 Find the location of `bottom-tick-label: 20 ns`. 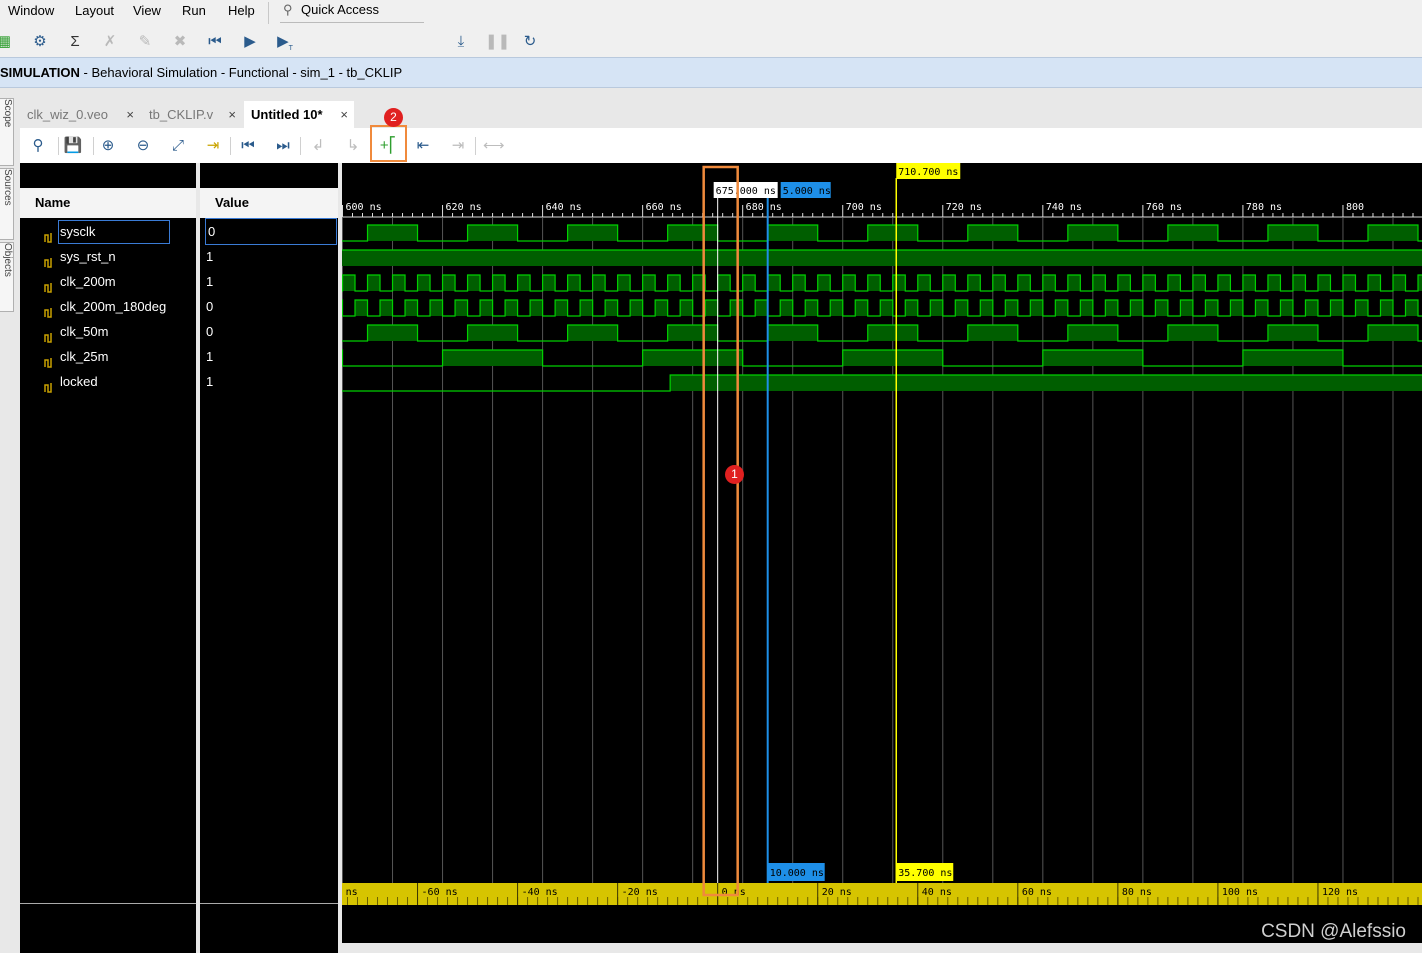

bottom-tick-label: 20 ns is located at coordinates (837, 892).